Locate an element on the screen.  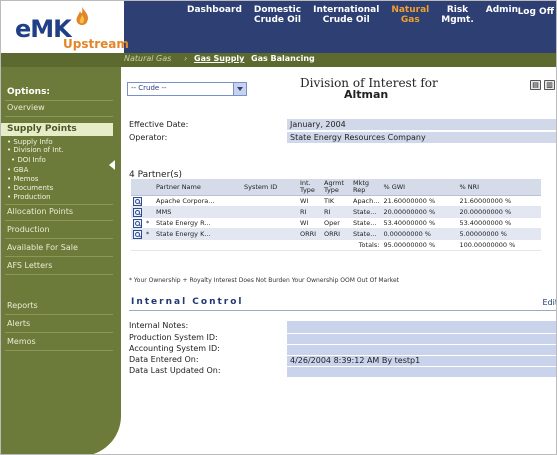
sidebar-item-afs-letters: AFS Letters is located at coordinates (29, 265).